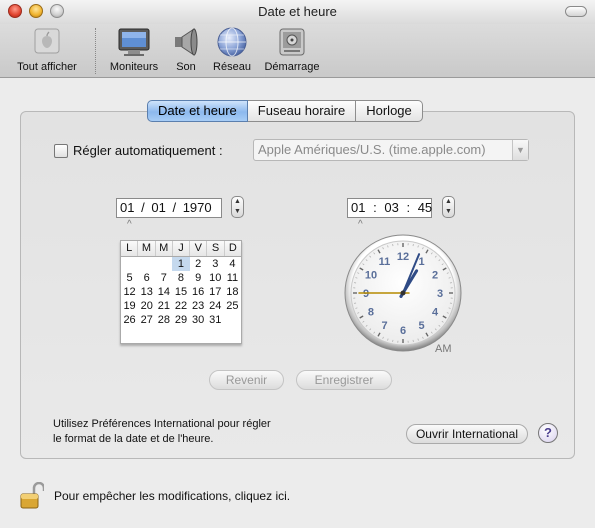 Image resolution: width=595 pixels, height=528 pixels. I want to click on am-pm-label: AM, so click(443, 349).